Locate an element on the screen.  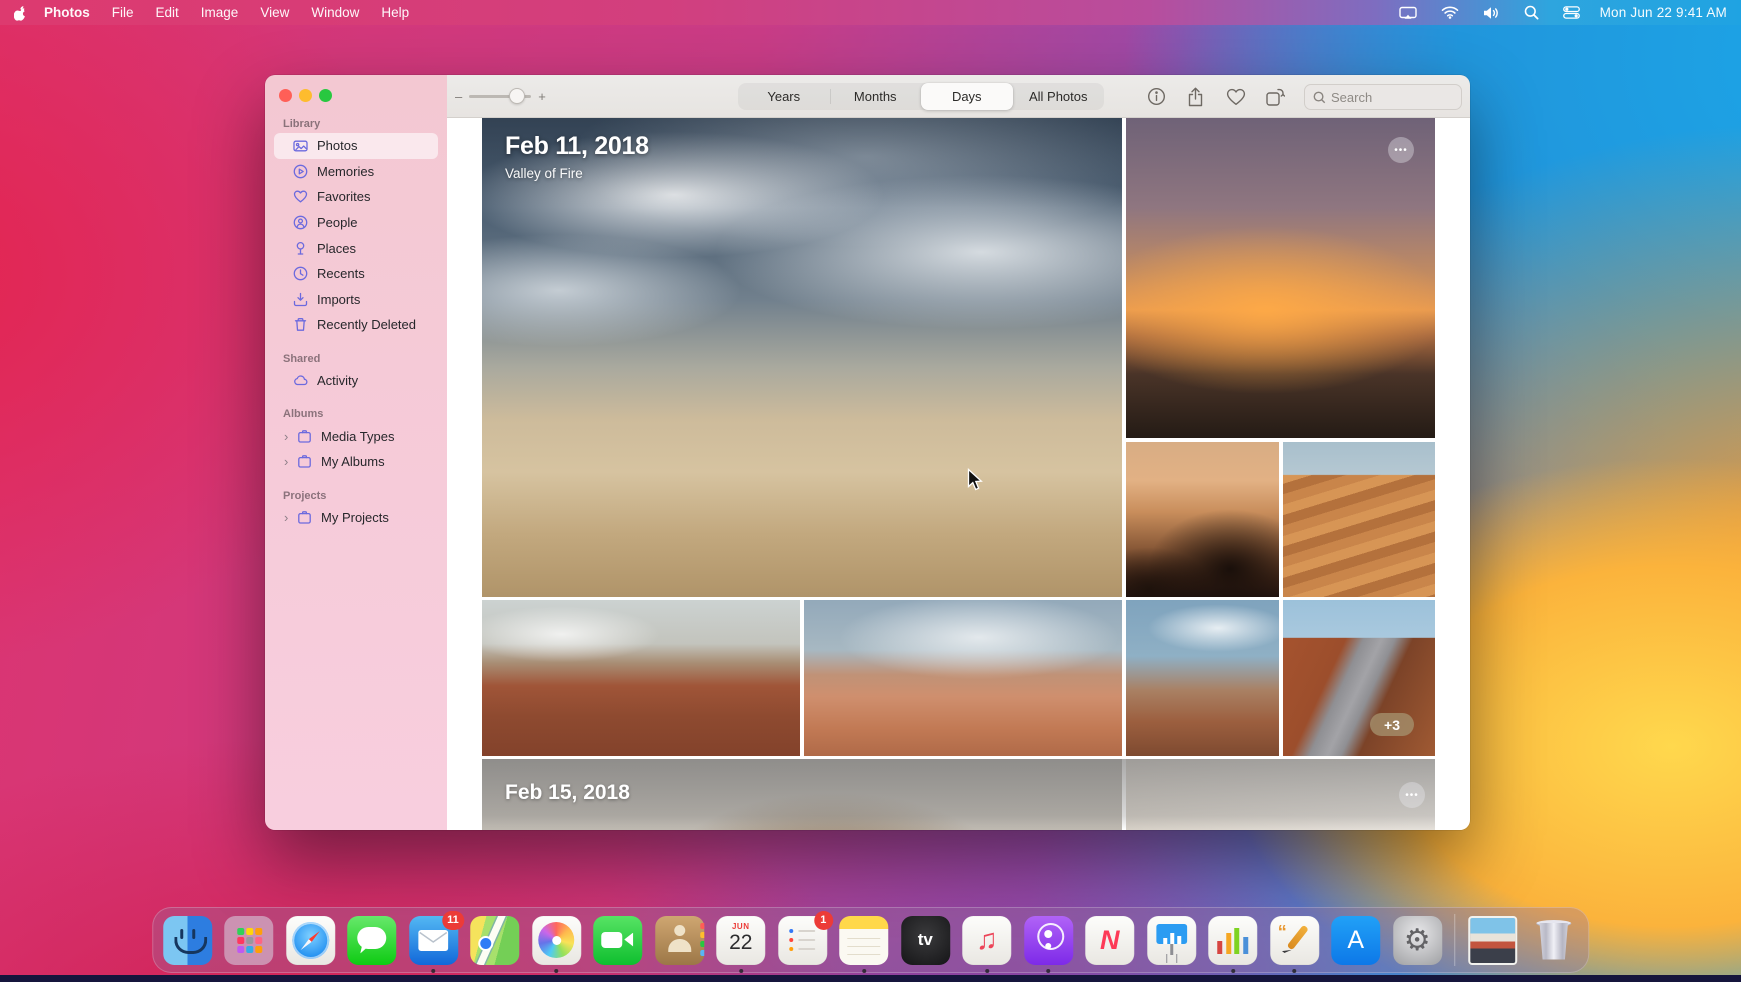
sidebar-item-memories: Memories is located at coordinates (356, 172).